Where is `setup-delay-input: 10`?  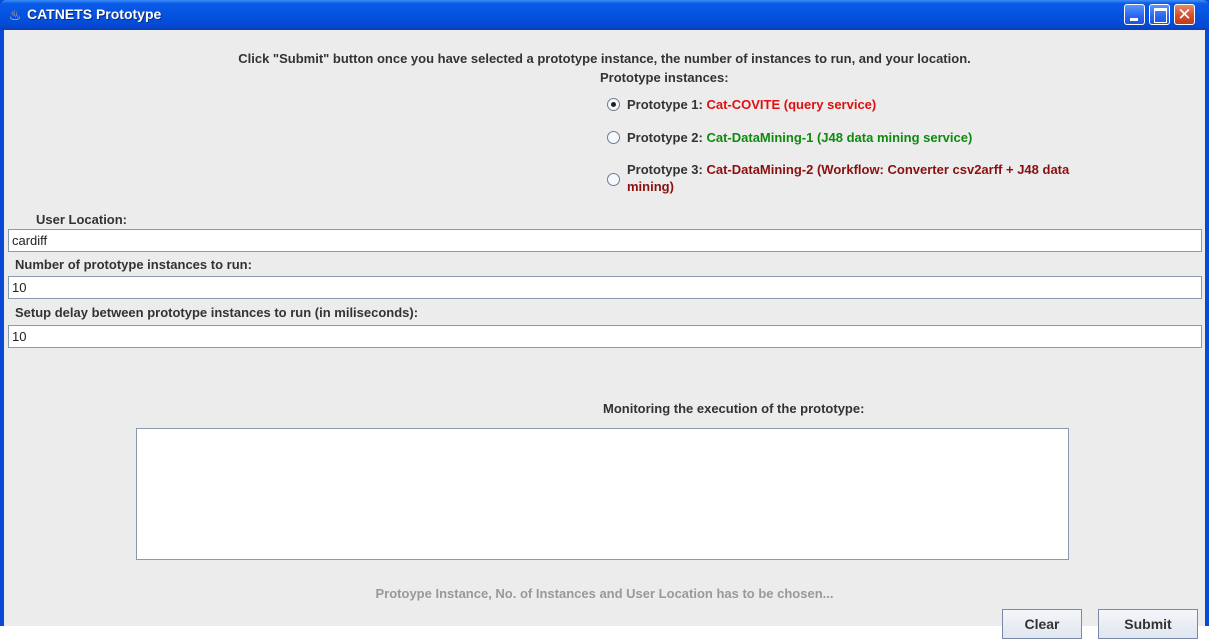
setup-delay-input: 10 is located at coordinates (605, 336).